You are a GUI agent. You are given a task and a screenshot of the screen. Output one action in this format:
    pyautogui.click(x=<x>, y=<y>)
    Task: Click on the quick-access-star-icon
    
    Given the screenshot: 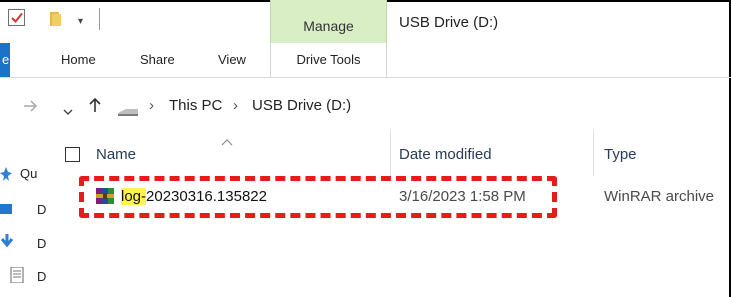 What is the action you would take?
    pyautogui.click(x=7, y=174)
    